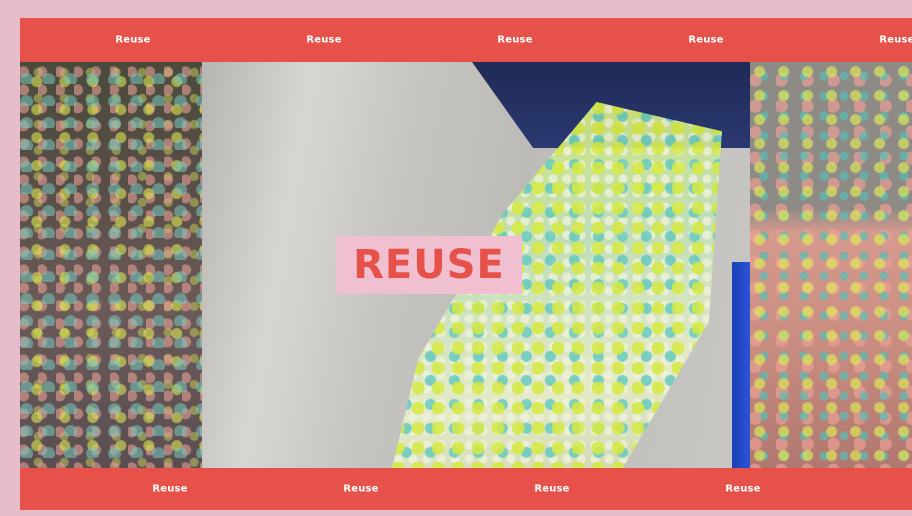 This screenshot has height=516, width=912. I want to click on title-text: REUSE, so click(429, 265).